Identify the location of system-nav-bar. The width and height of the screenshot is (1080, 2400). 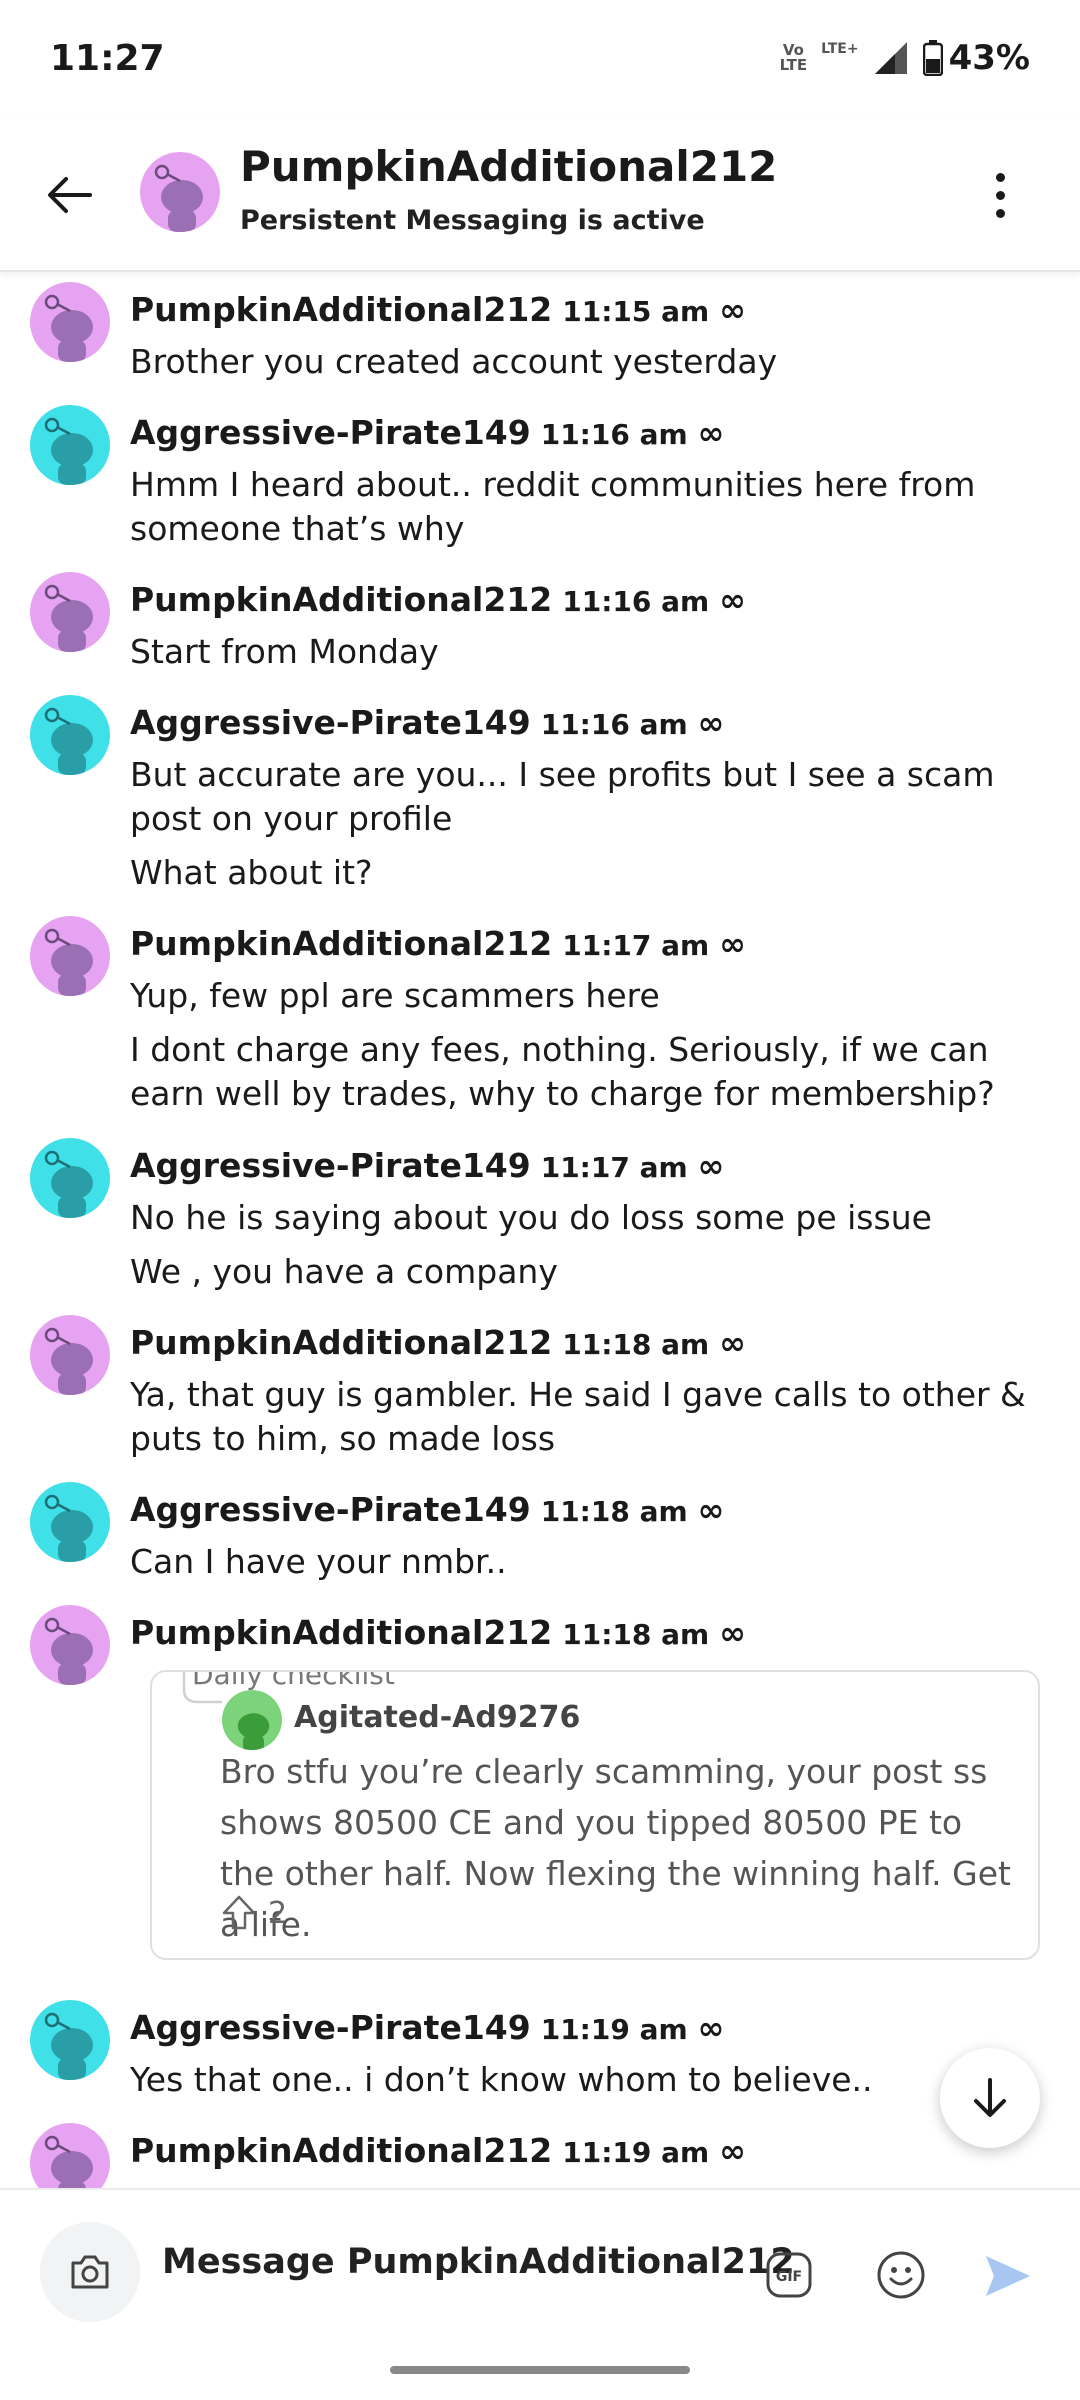
(540, 2364).